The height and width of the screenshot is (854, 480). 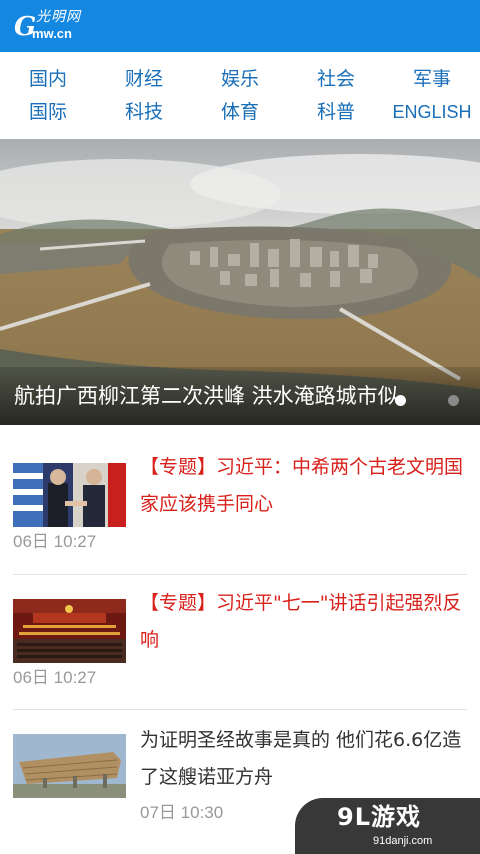 What do you see at coordinates (240, 112) in the screenshot?
I see `nav-item-sports: 体育` at bounding box center [240, 112].